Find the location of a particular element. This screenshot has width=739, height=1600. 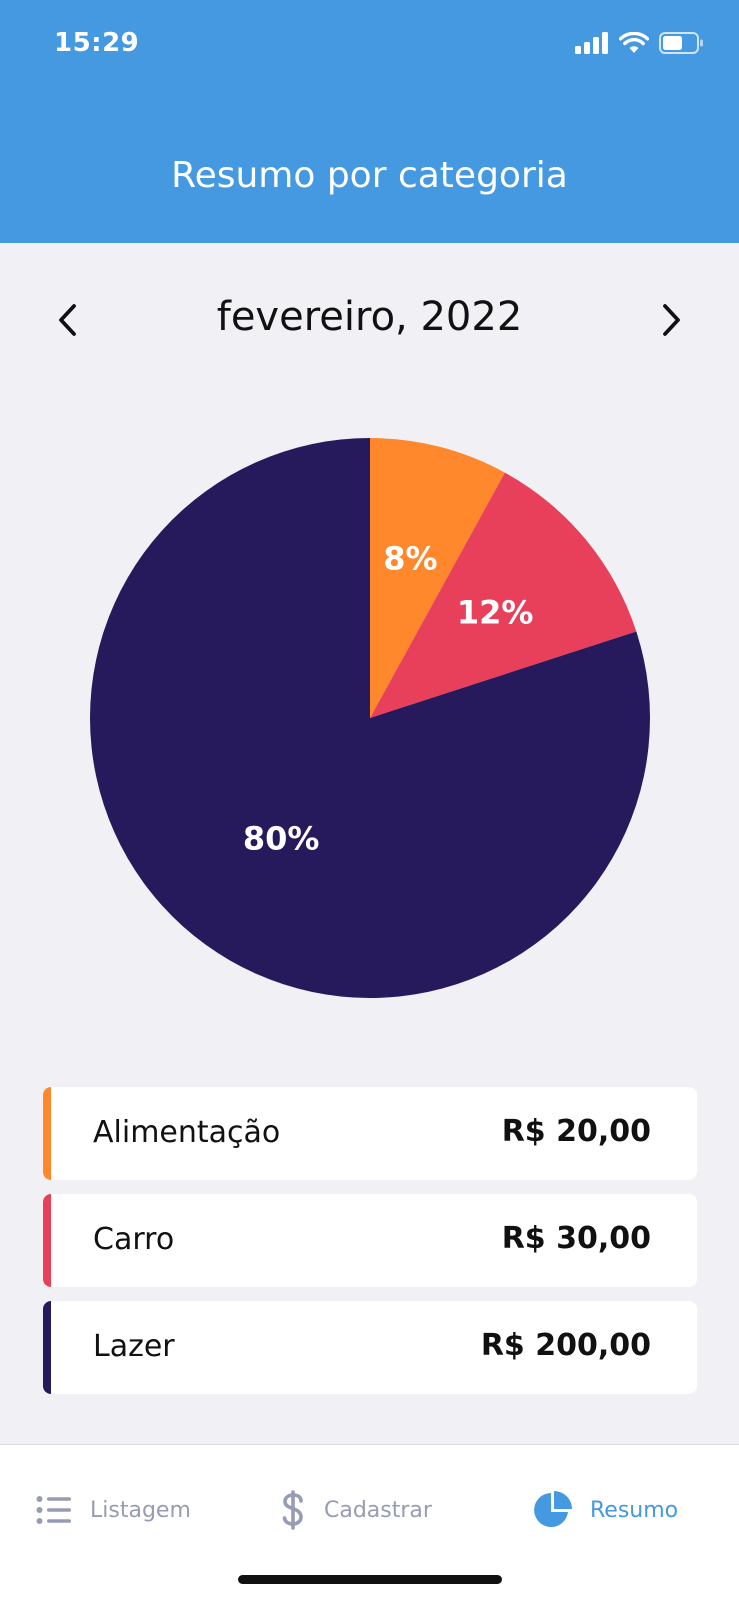

category-name: Lazer is located at coordinates (134, 1346).